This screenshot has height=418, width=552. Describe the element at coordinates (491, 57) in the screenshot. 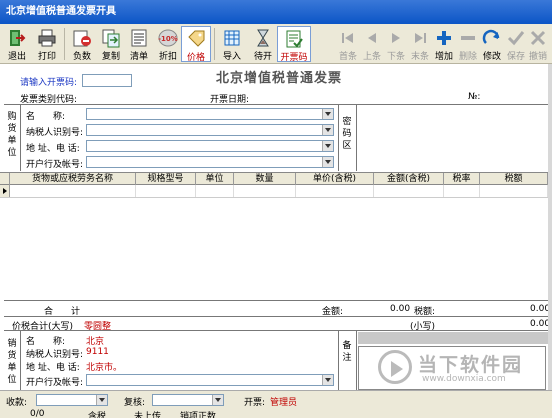

I see `modify-label: 修改` at that location.